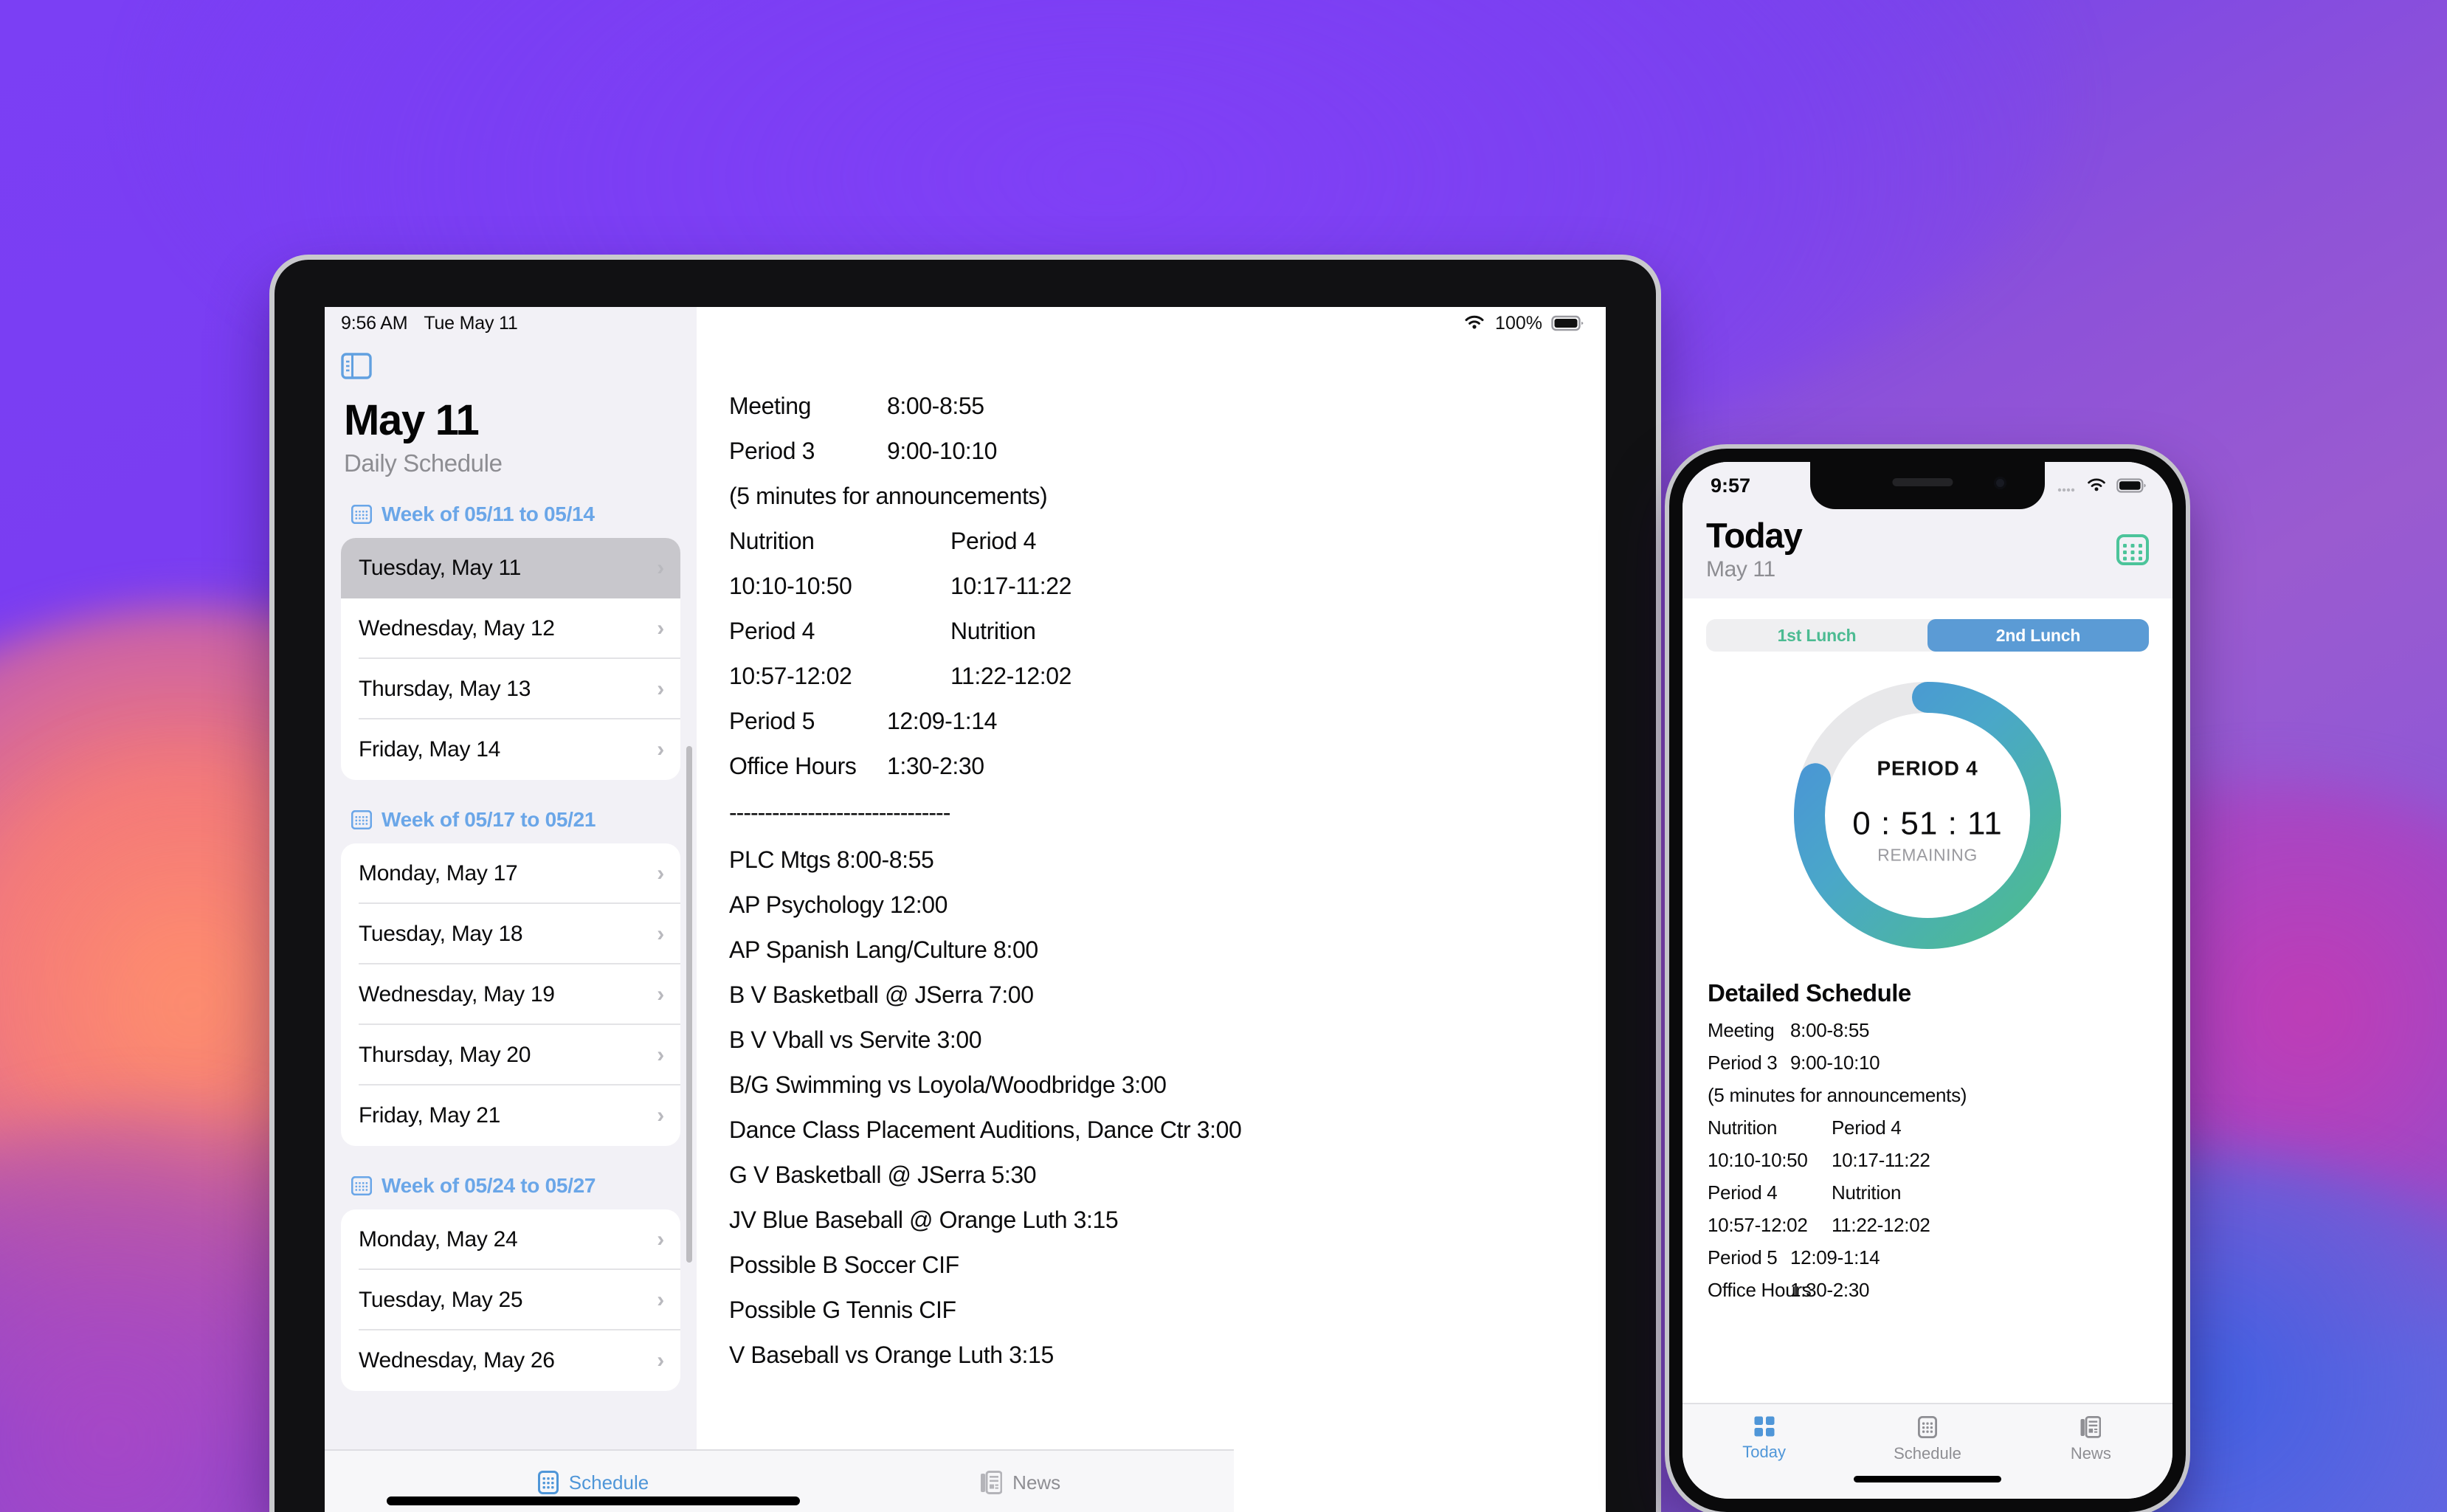 This screenshot has height=1512, width=2447. Describe the element at coordinates (511, 934) in the screenshot. I see `day-row: Tuesday, May 18 ›` at that location.